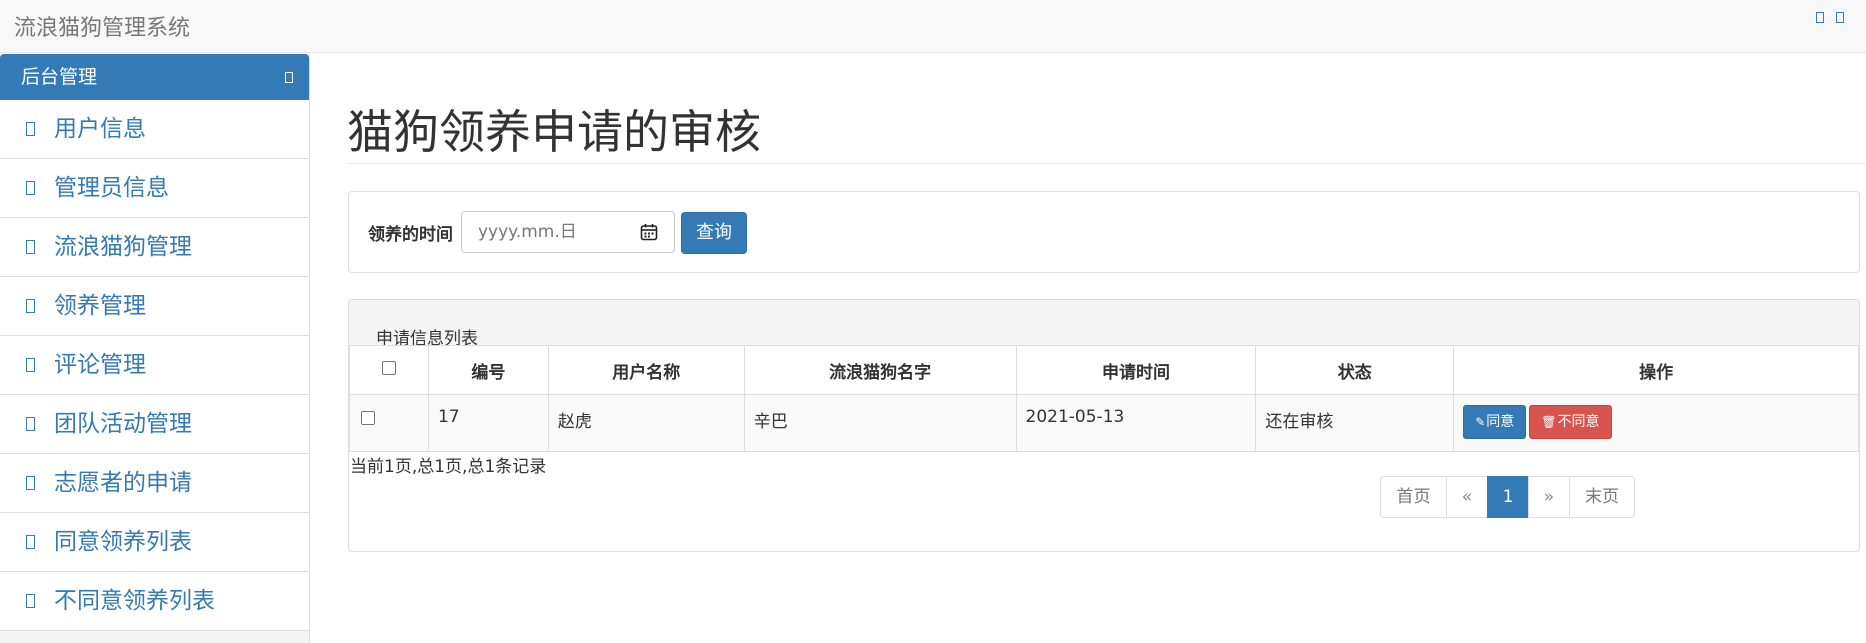 The height and width of the screenshot is (643, 1866). What do you see at coordinates (880, 423) in the screenshot?
I see `cell-pet: 辛巴` at bounding box center [880, 423].